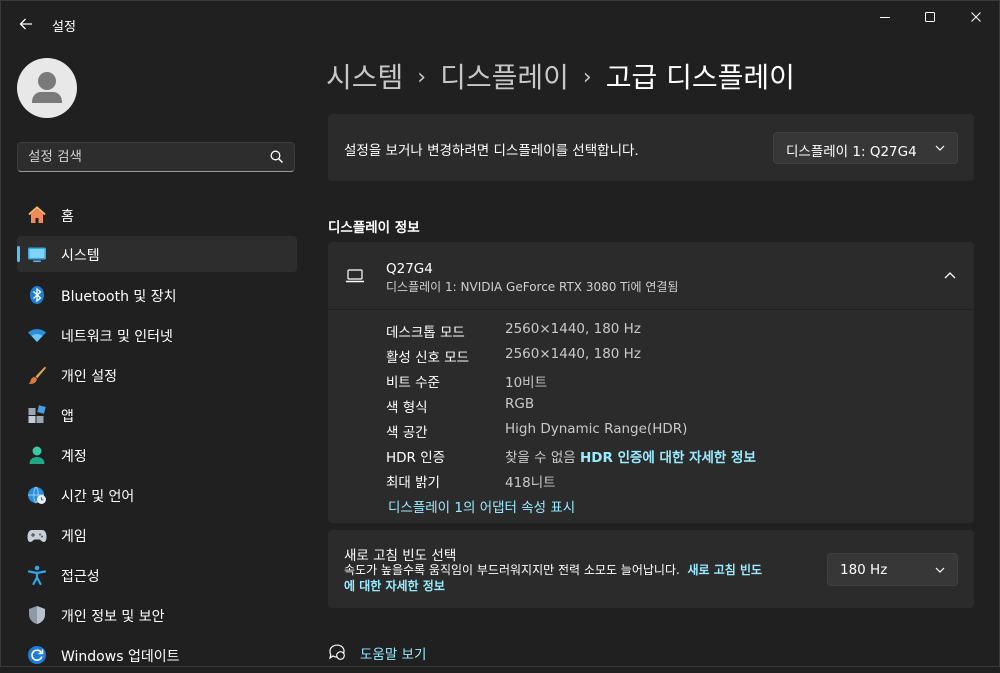 The image size is (1000, 673). Describe the element at coordinates (337, 652) in the screenshot. I see `help-icon` at that location.